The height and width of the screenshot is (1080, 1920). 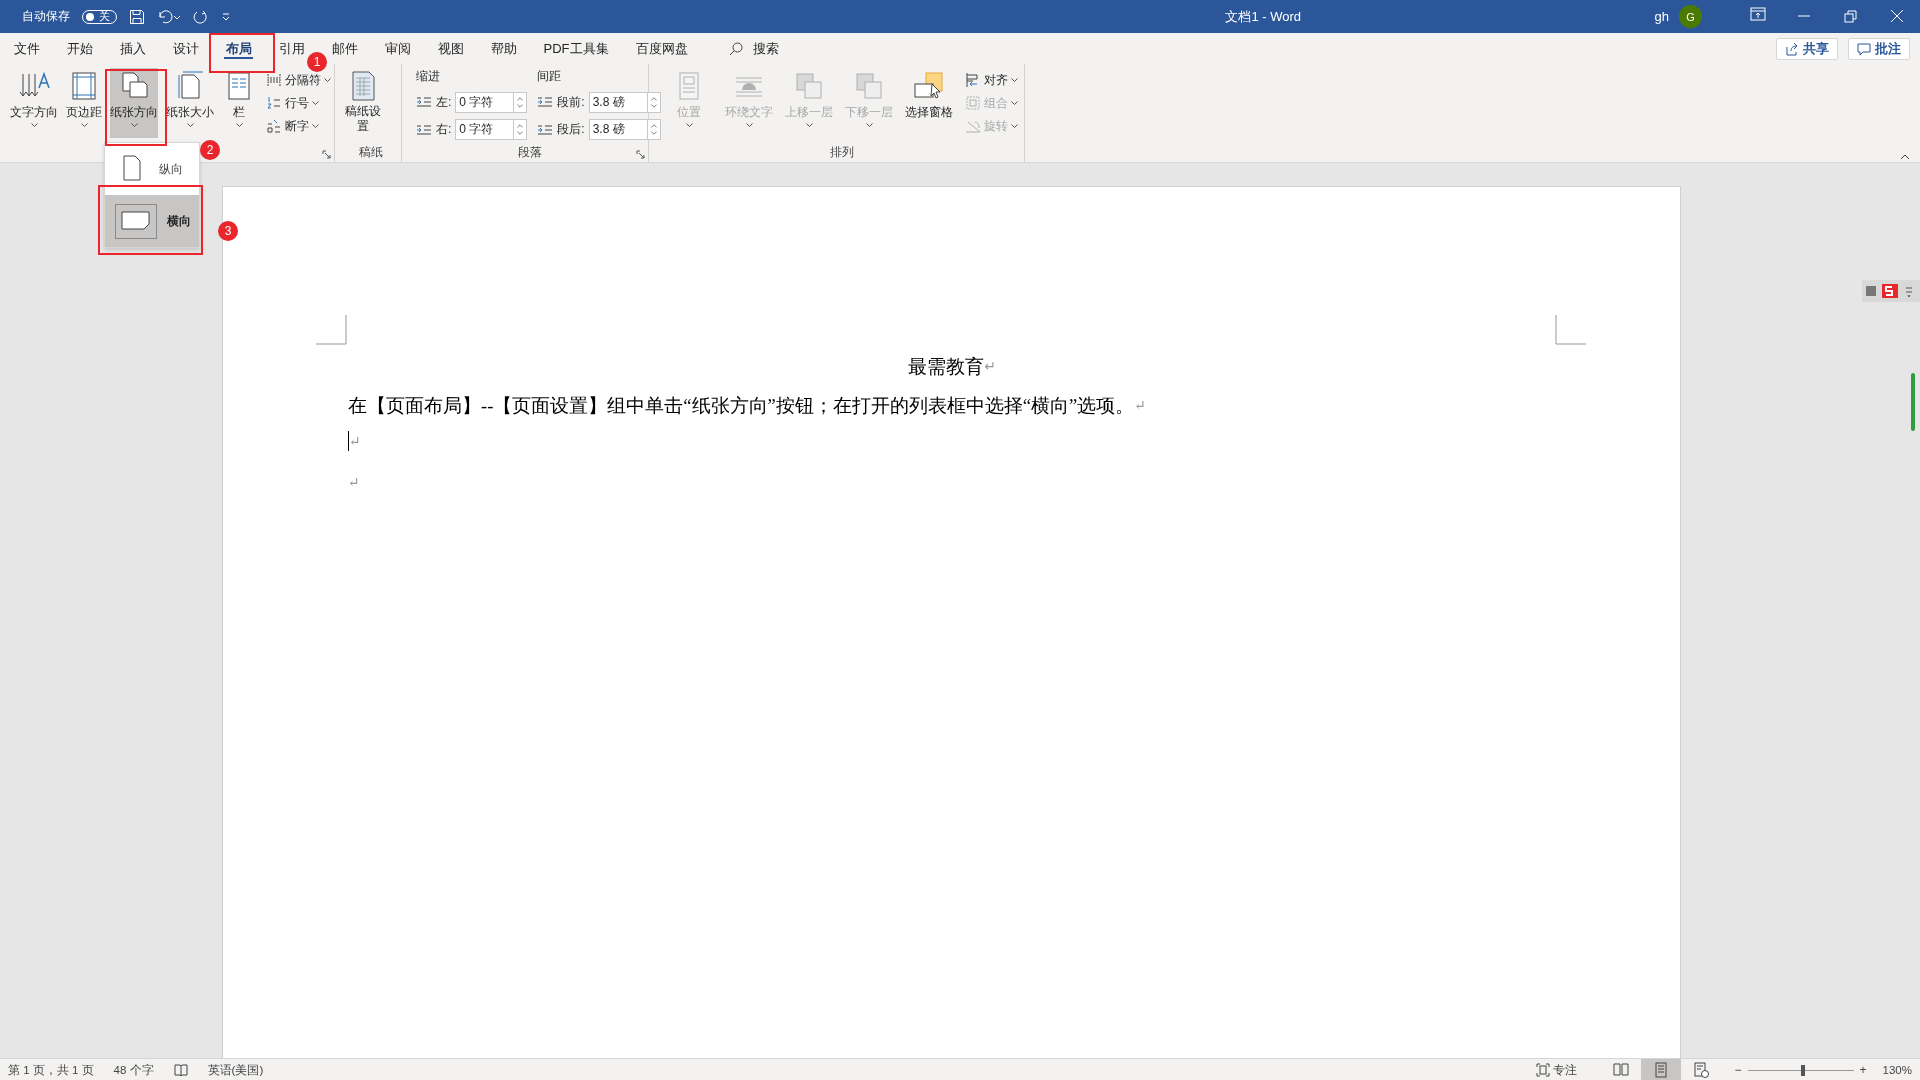 I want to click on user-avatar: G, so click(x=1690, y=16).